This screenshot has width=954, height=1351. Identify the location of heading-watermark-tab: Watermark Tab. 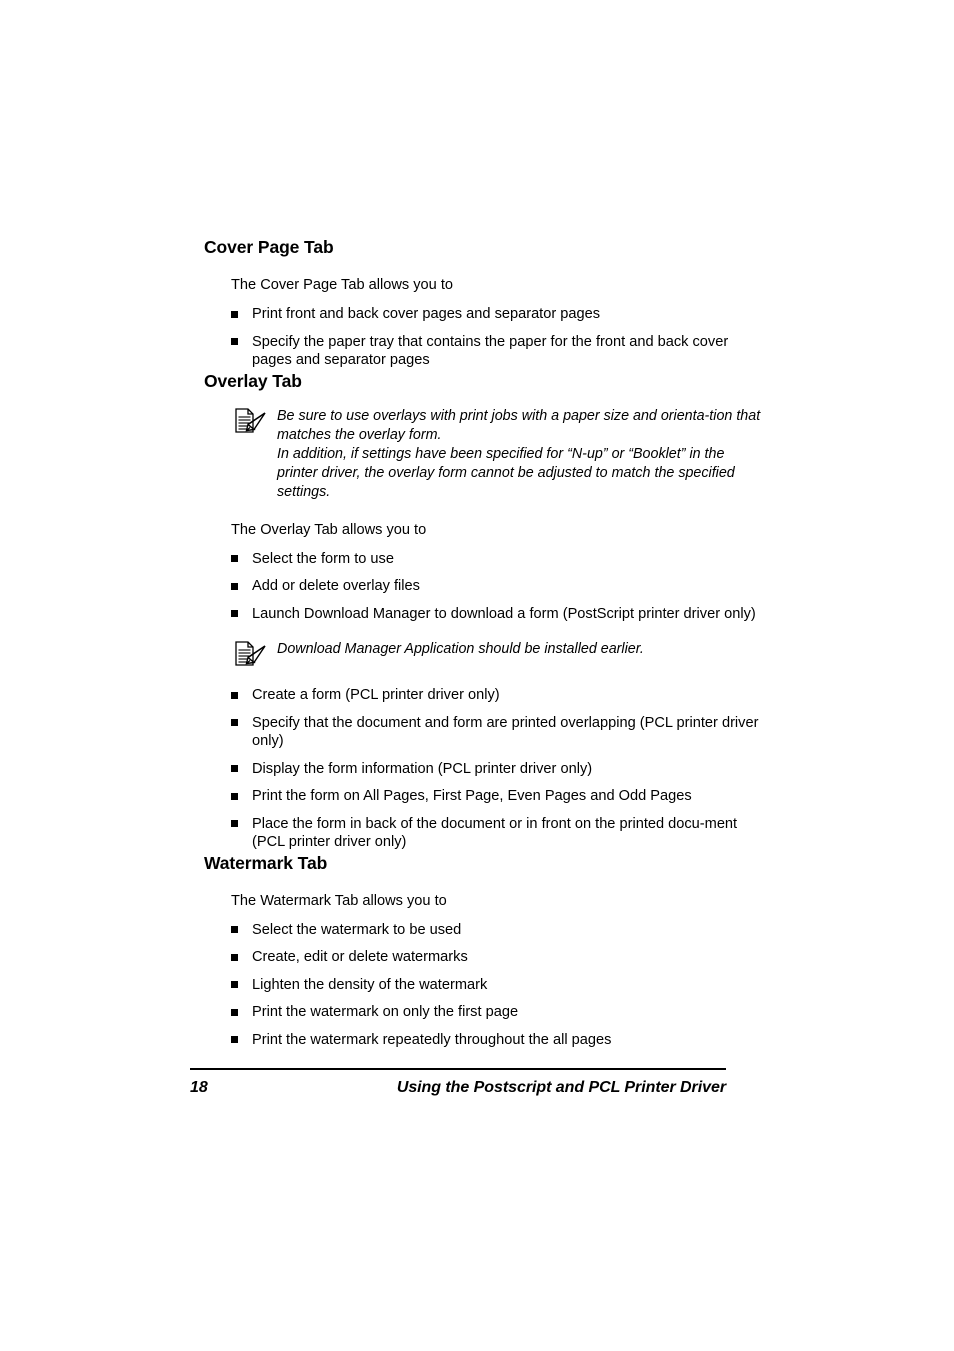
(266, 862).